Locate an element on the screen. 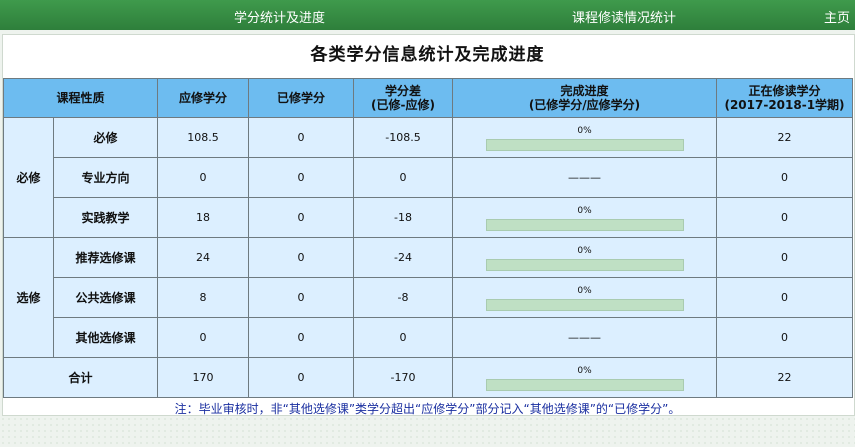  table-row: 其他选修课 0 0 0 ——— 0 is located at coordinates (428, 337).